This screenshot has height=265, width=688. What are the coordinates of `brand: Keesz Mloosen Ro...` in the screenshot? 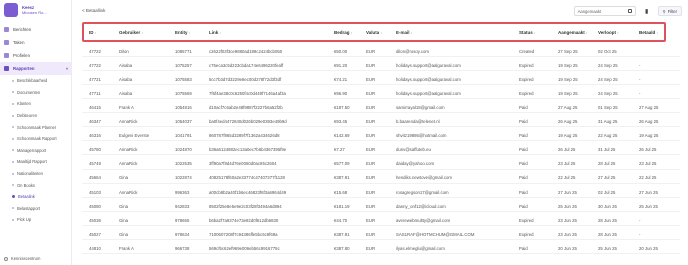 It's located at (35, 10).